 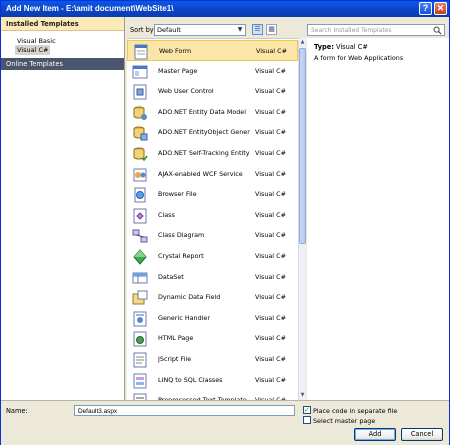 I want to click on template-name: Dynamic Data Field, so click(x=189, y=297).